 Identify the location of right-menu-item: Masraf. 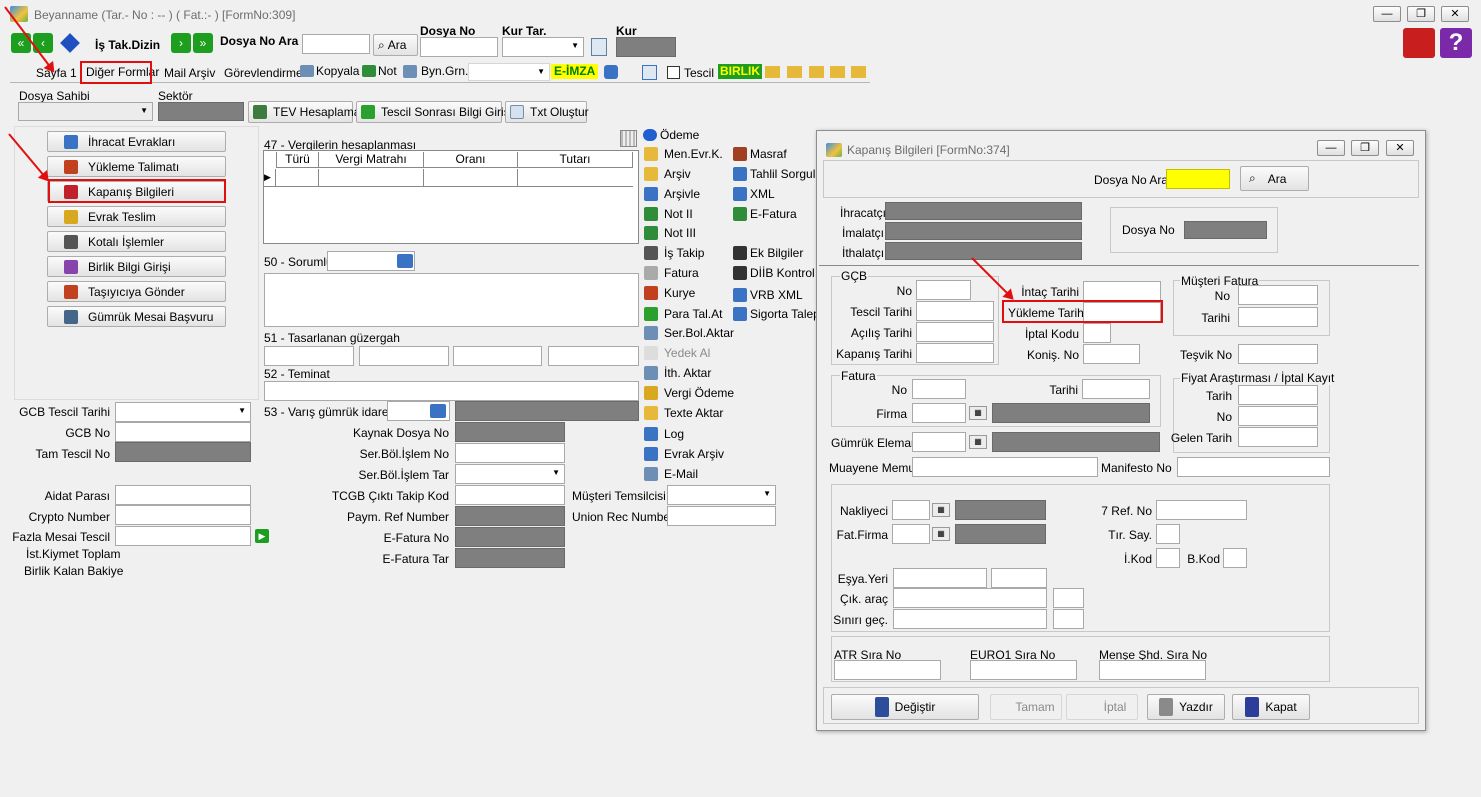
(760, 154).